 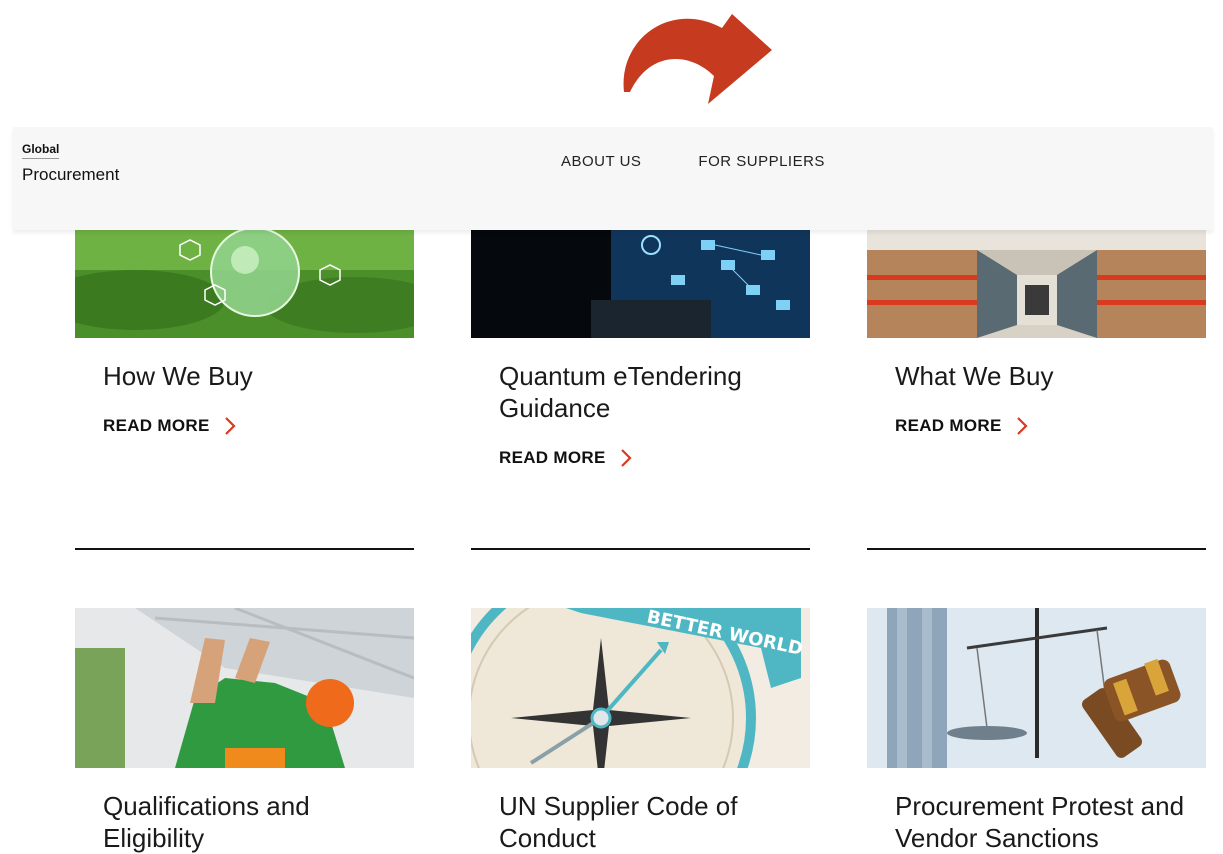 I want to click on main-nav: ABOUT US FOR SUPPLIERS, so click(x=693, y=161).